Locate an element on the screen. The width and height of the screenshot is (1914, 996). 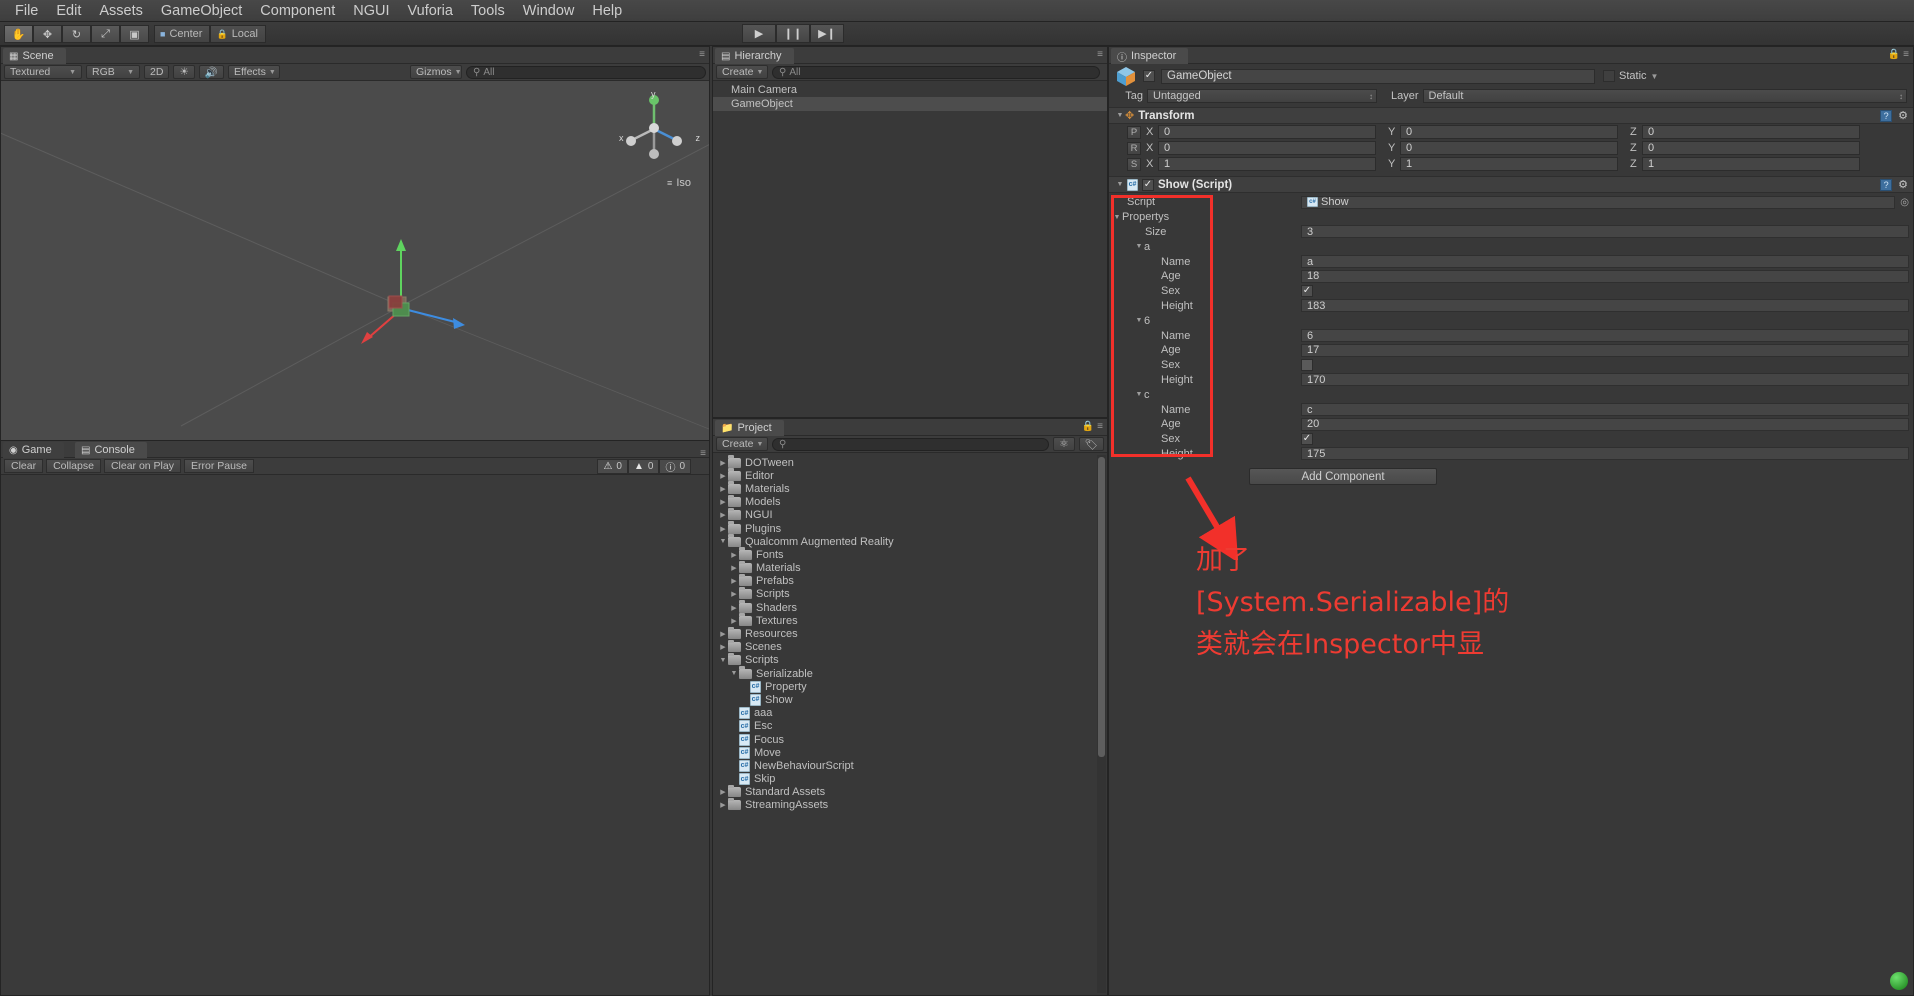
transform-gizmo is located at coordinates (431, 301).